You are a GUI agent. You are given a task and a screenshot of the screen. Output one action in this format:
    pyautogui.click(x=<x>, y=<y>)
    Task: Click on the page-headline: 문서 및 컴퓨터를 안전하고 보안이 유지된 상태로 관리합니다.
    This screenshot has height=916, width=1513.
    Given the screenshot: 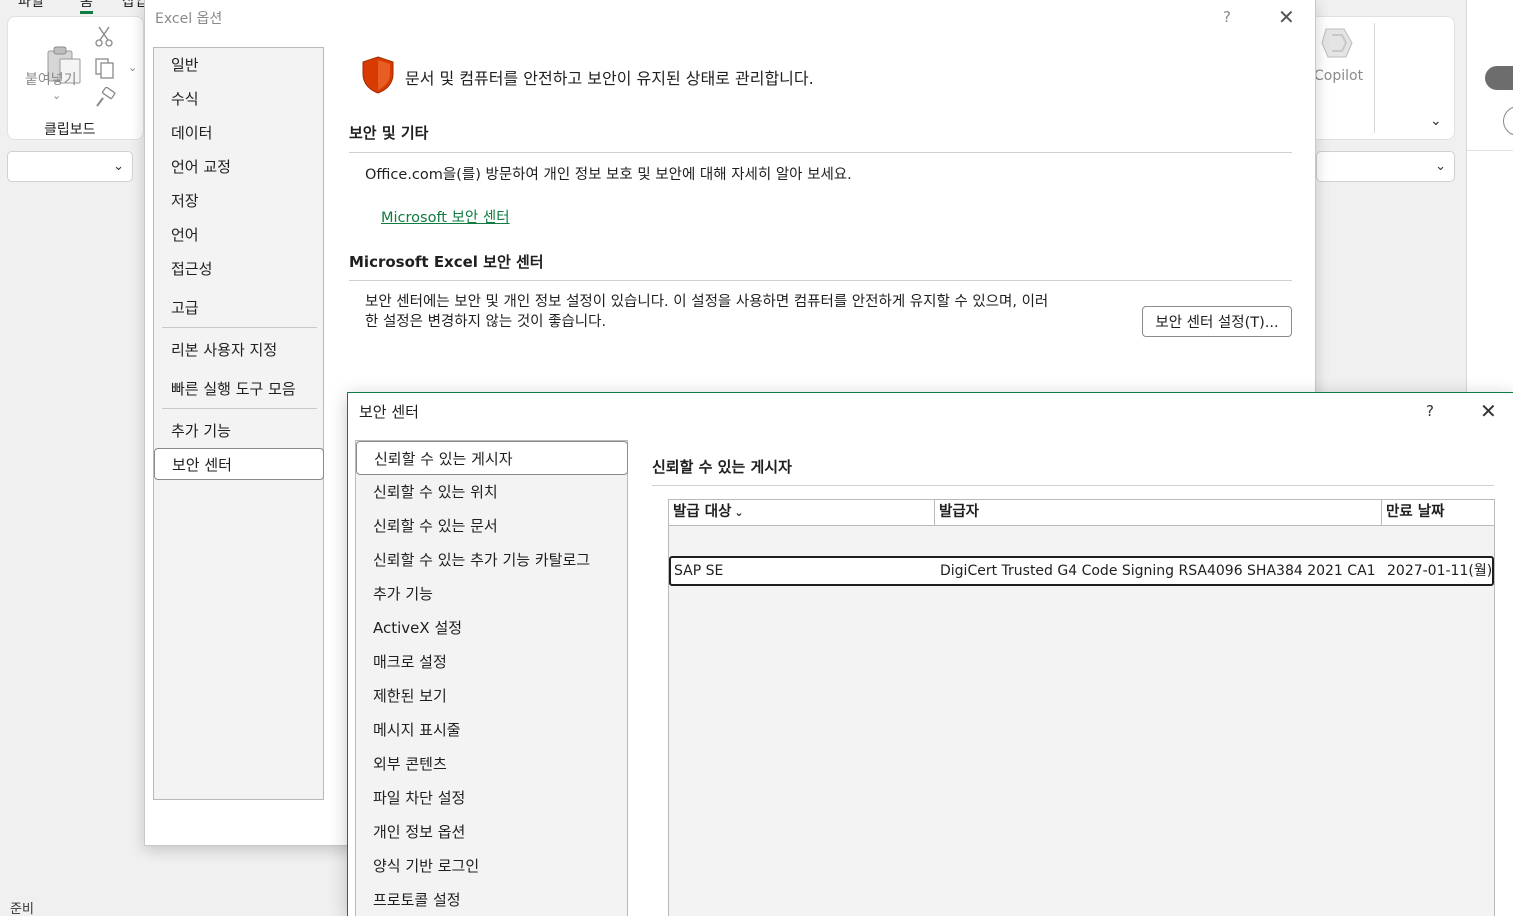 What is the action you would take?
    pyautogui.click(x=609, y=78)
    